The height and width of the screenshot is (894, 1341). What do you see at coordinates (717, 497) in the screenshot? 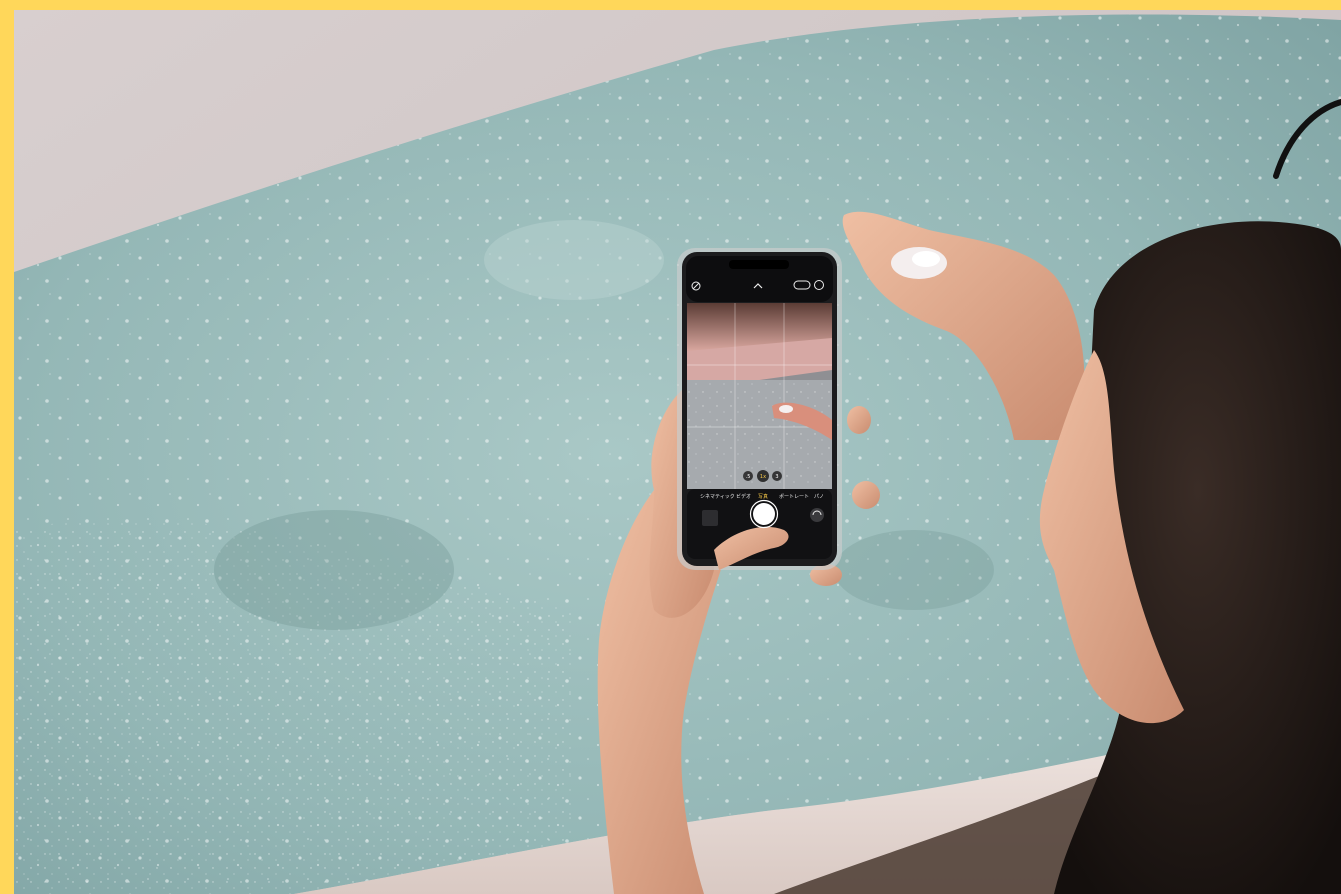
I see `mode-cinematic: シネマティック` at bounding box center [717, 497].